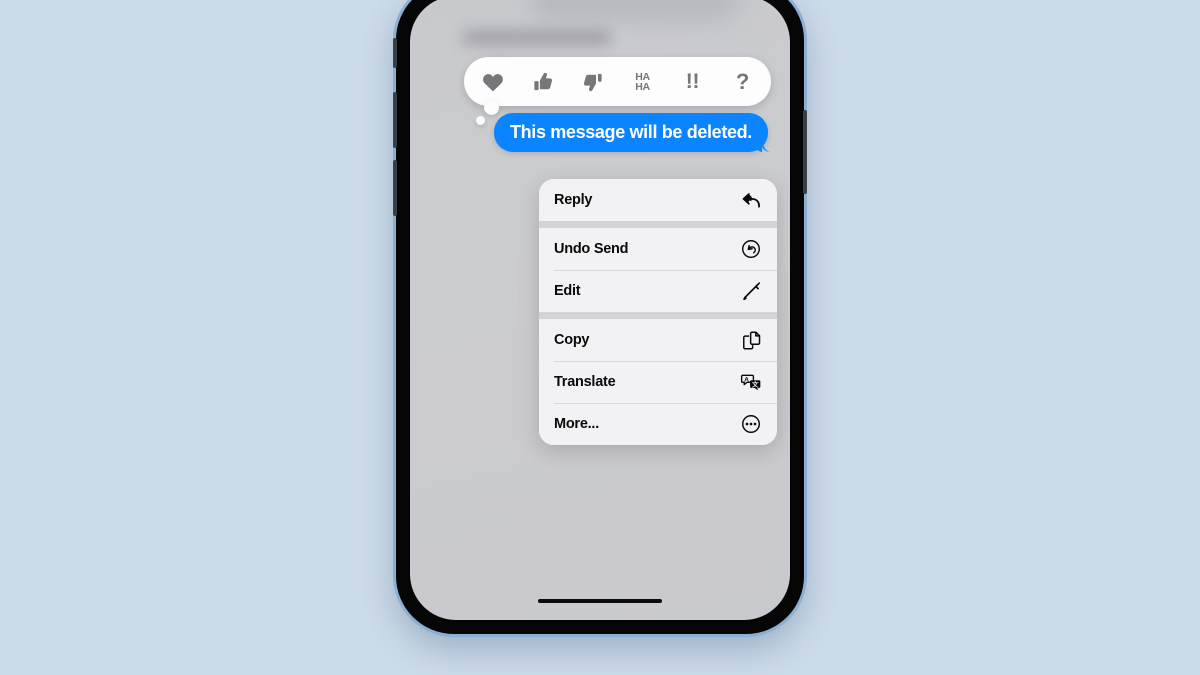  I want to click on menu-item-undo-send-label: Undo Send, so click(591, 249).